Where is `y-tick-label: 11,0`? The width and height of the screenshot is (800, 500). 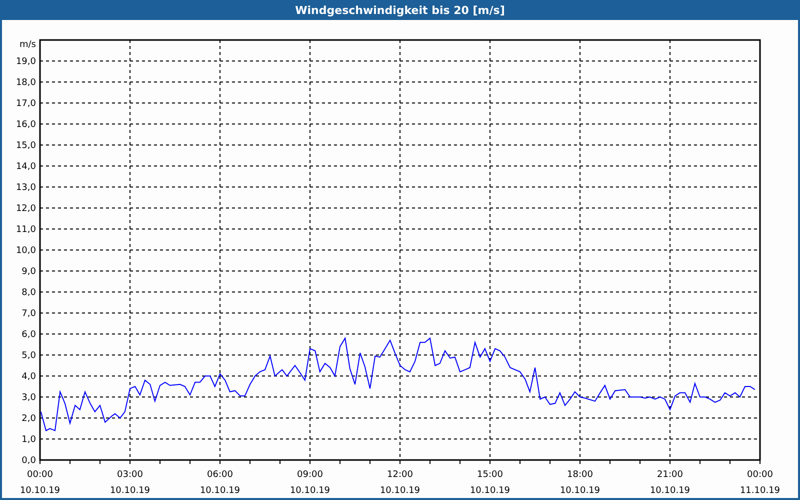 y-tick-label: 11,0 is located at coordinates (26, 230).